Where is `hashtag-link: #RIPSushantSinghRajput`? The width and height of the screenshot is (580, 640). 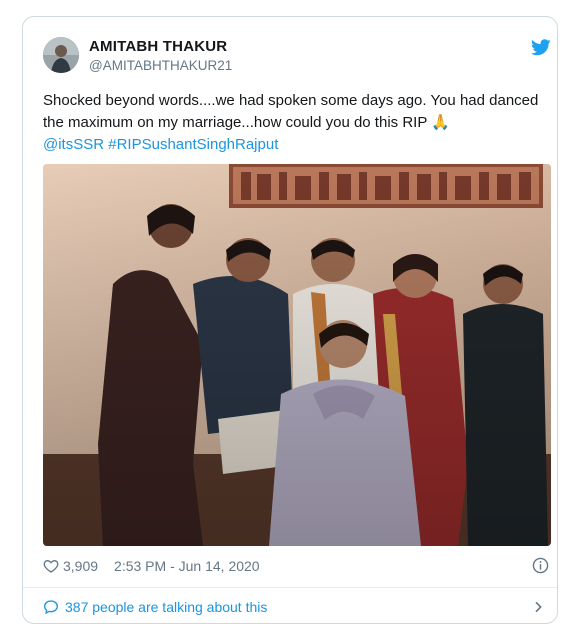
hashtag-link: #RIPSushantSinghRajput is located at coordinates (193, 144).